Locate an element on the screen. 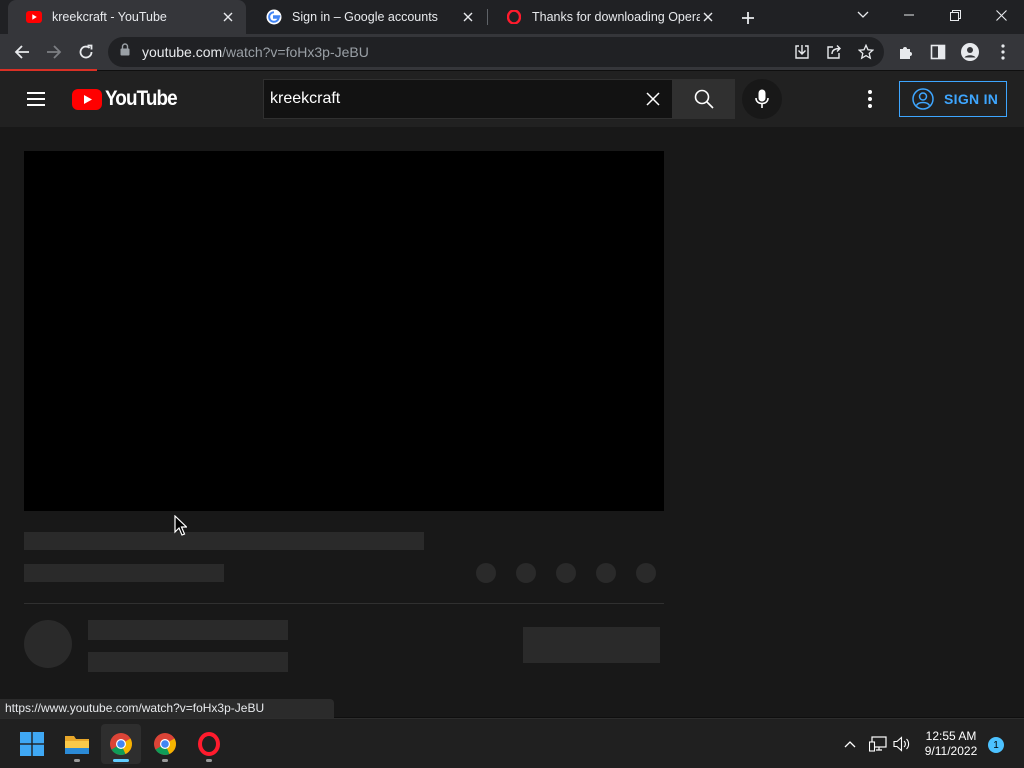 This screenshot has height=768, width=1024. restore-icon is located at coordinates (955, 15).